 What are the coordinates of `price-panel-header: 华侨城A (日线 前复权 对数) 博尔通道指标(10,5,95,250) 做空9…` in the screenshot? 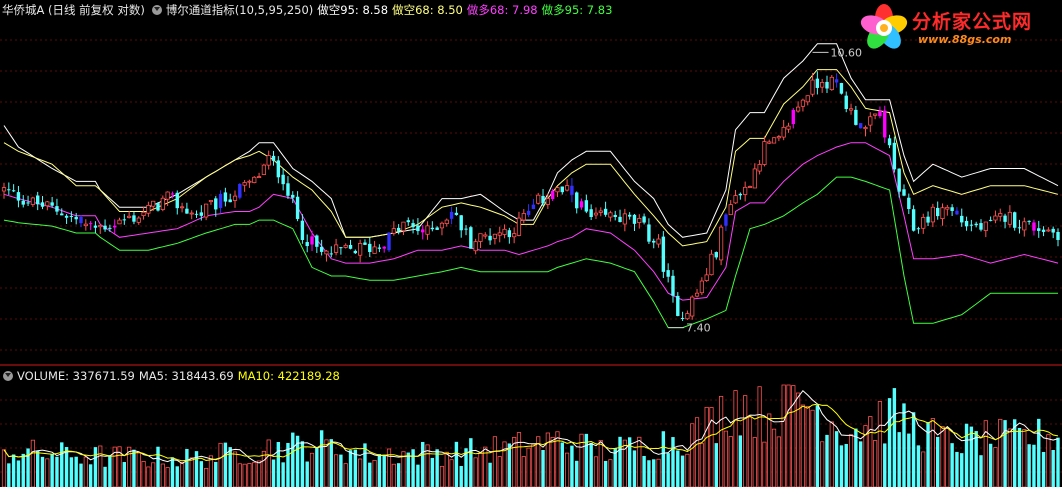 It's located at (308, 10).